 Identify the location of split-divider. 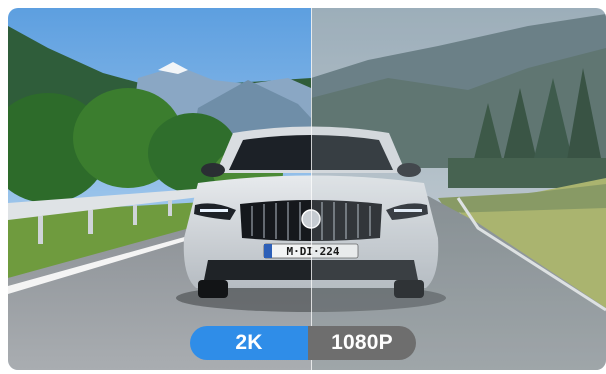
(311, 189).